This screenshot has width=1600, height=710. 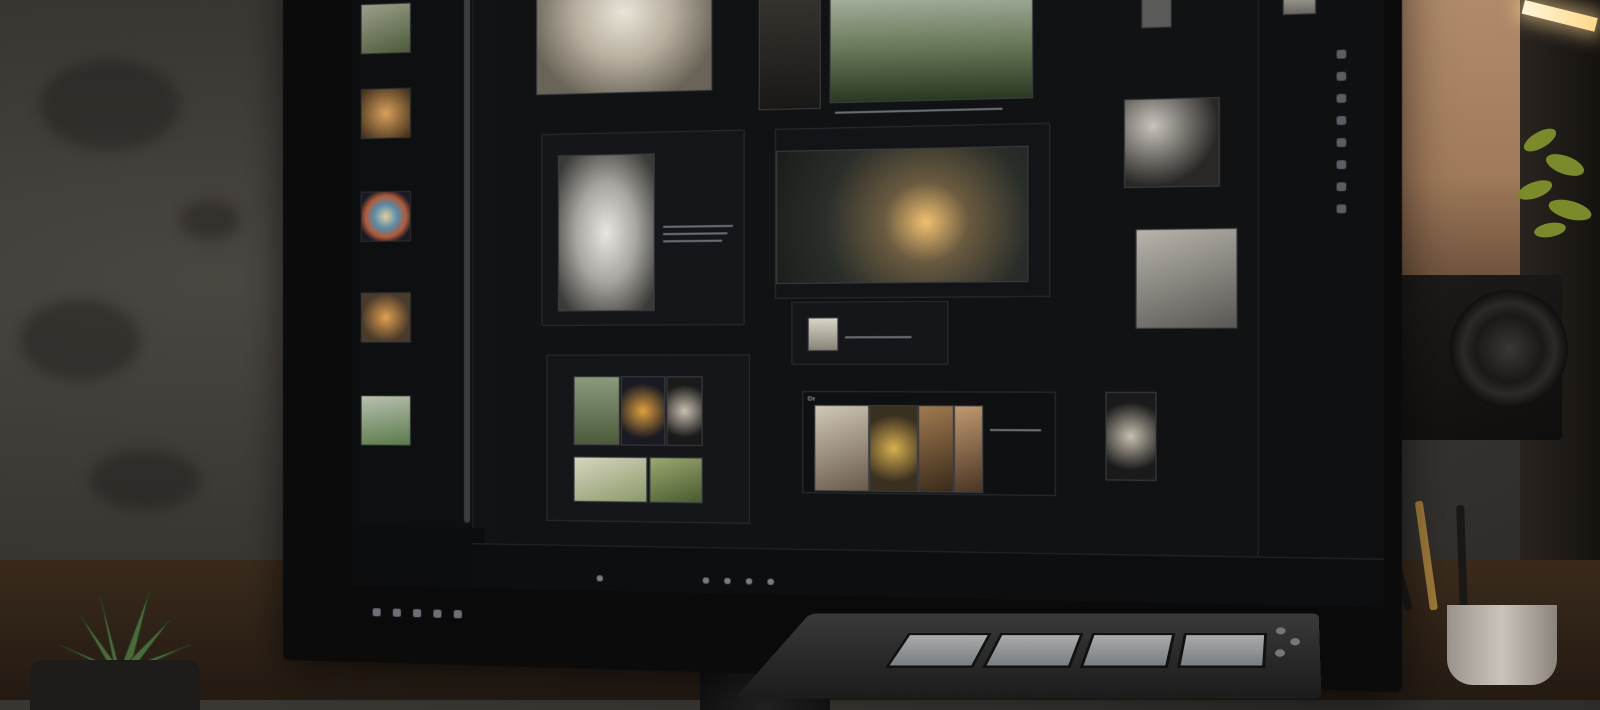 What do you see at coordinates (749, 581) in the screenshot?
I see `grid-icon` at bounding box center [749, 581].